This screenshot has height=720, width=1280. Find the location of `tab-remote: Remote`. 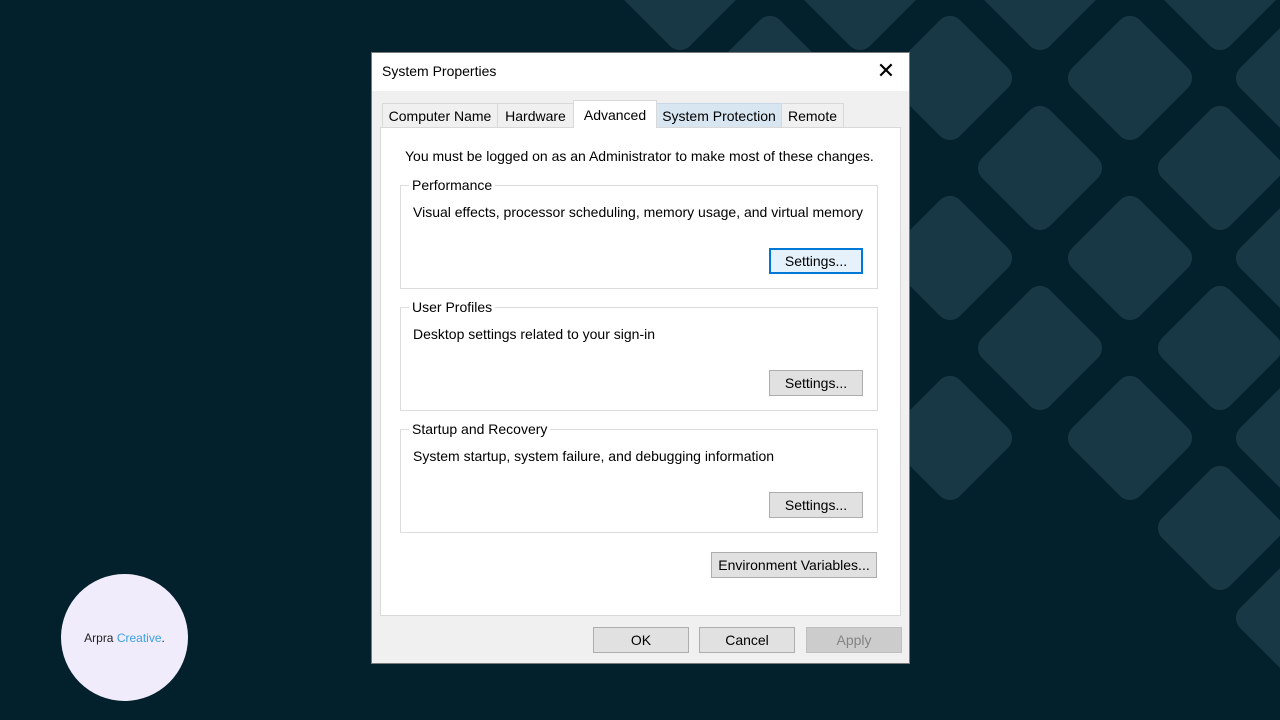

tab-remote: Remote is located at coordinates (812, 115).